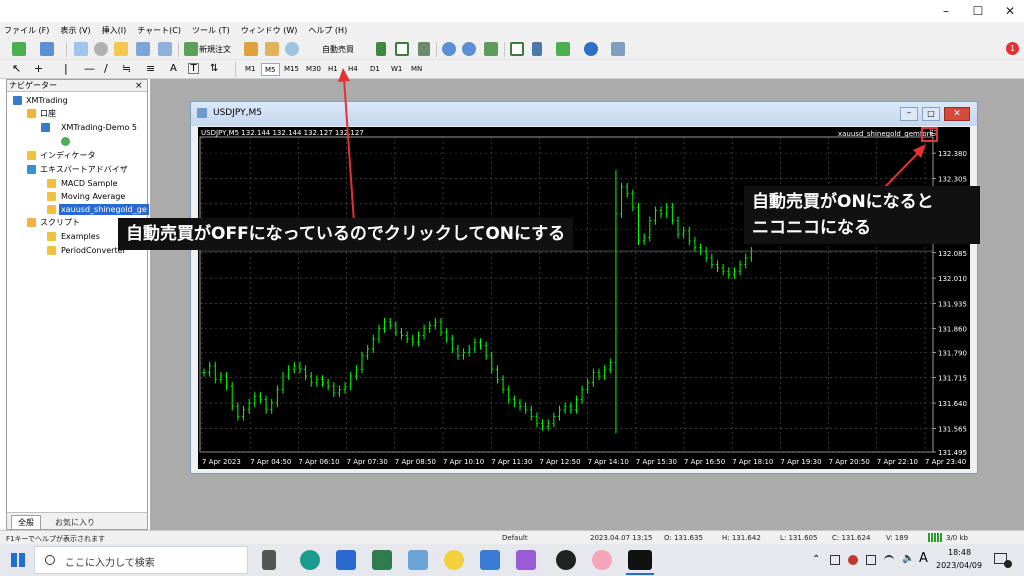 The image size is (1024, 576). I want to click on callout-auto-trading-on: 自動売買がONになると ニコニコになる, so click(862, 215).